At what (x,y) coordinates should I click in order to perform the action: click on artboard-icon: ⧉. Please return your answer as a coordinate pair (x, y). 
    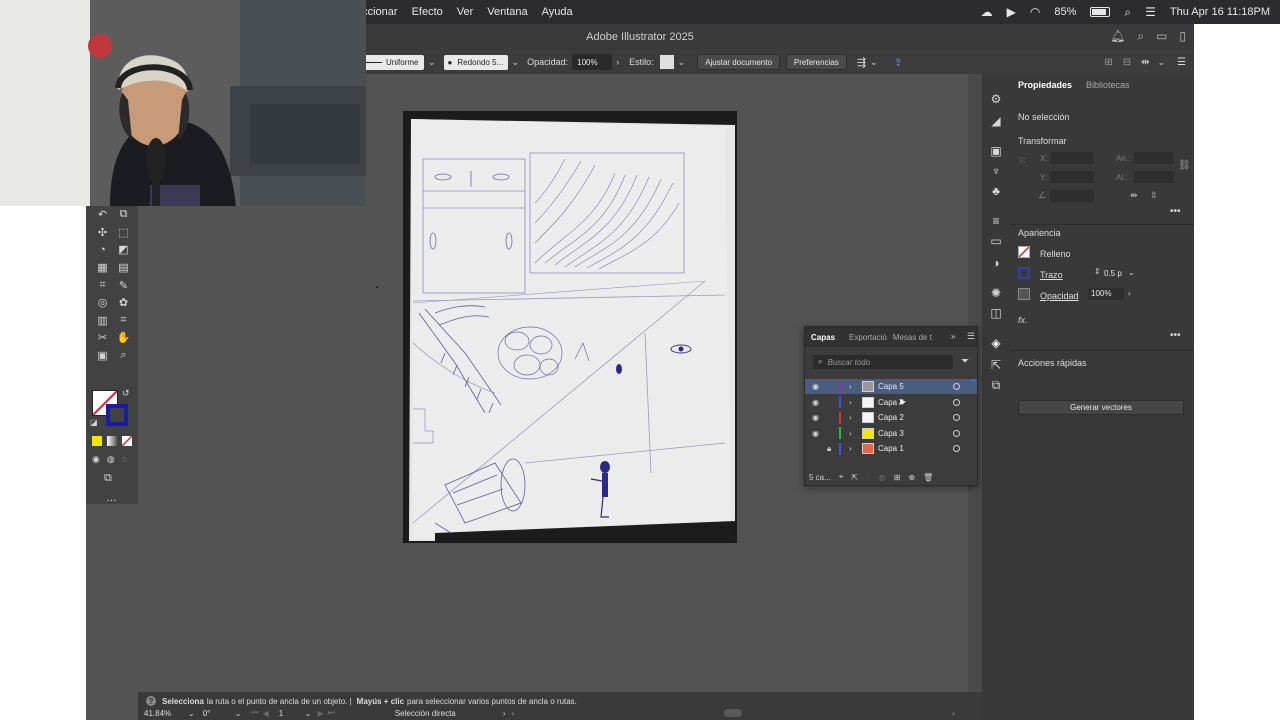
    Looking at the image, I should click on (123, 215).